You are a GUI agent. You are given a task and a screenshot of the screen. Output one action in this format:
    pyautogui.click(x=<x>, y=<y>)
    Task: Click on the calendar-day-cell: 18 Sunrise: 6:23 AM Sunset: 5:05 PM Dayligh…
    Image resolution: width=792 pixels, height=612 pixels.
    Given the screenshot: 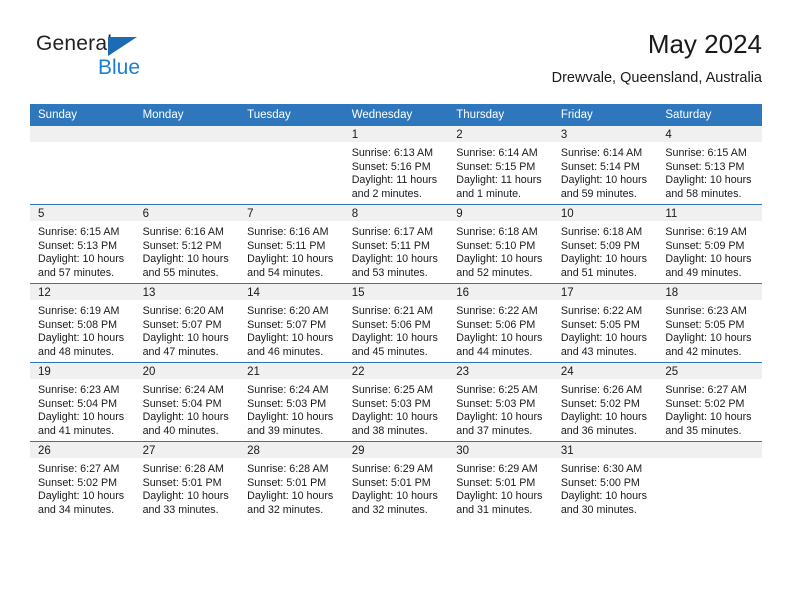 What is the action you would take?
    pyautogui.click(x=709, y=323)
    